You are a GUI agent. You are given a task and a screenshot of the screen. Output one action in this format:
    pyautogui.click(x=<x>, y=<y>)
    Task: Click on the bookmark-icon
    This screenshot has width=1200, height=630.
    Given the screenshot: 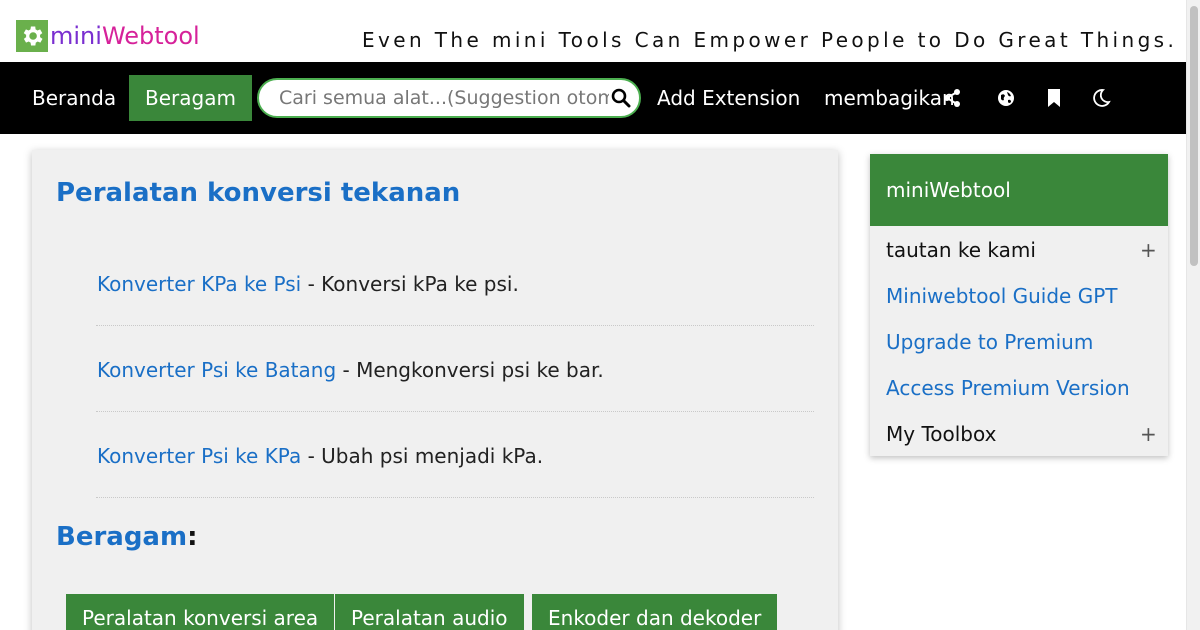 What is the action you would take?
    pyautogui.click(x=1054, y=98)
    